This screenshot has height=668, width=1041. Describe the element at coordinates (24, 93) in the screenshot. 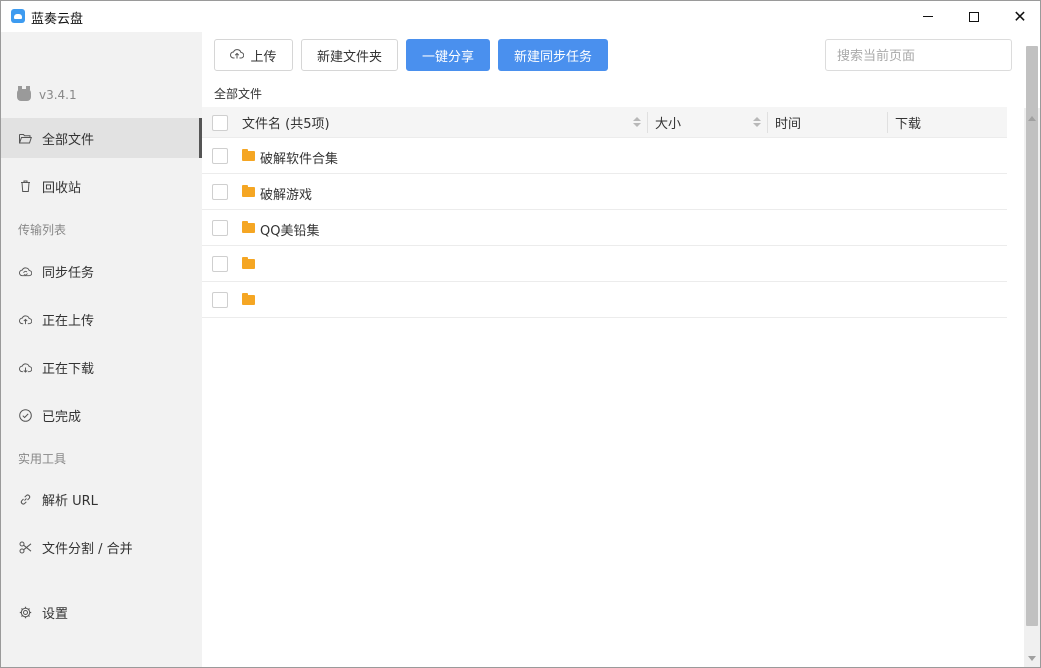

I see `github-icon` at that location.